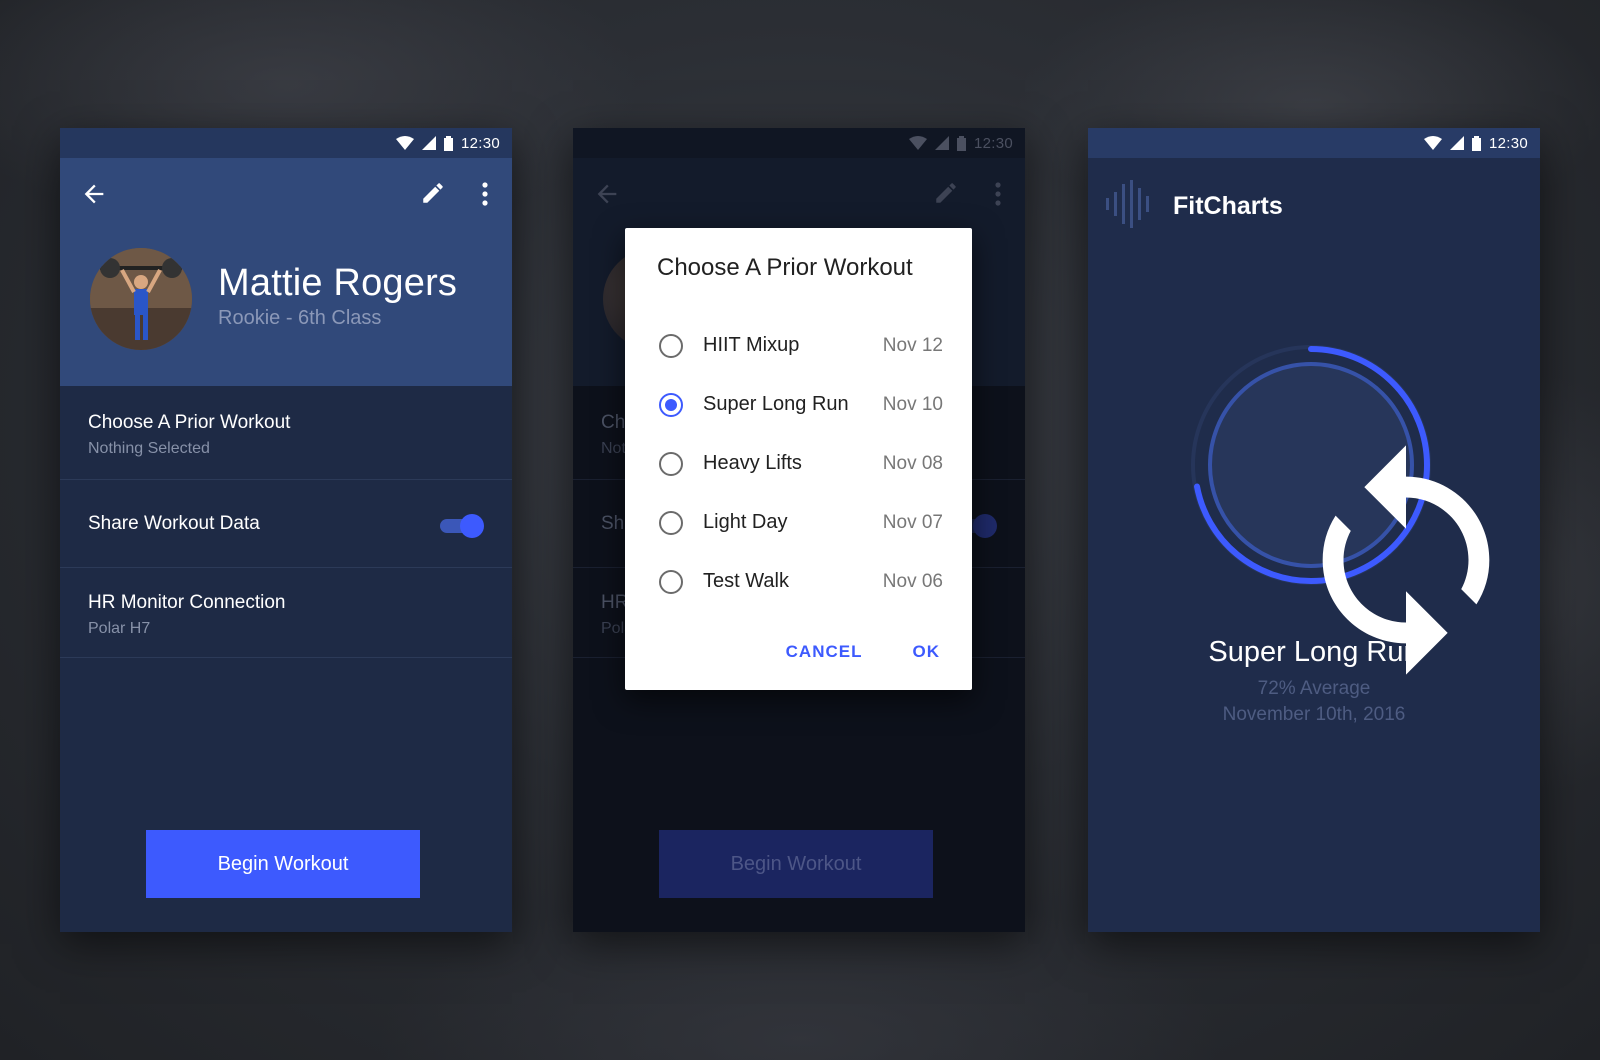 The height and width of the screenshot is (1060, 1600). Describe the element at coordinates (776, 404) in the screenshot. I see `option-label: Super Long Run` at that location.